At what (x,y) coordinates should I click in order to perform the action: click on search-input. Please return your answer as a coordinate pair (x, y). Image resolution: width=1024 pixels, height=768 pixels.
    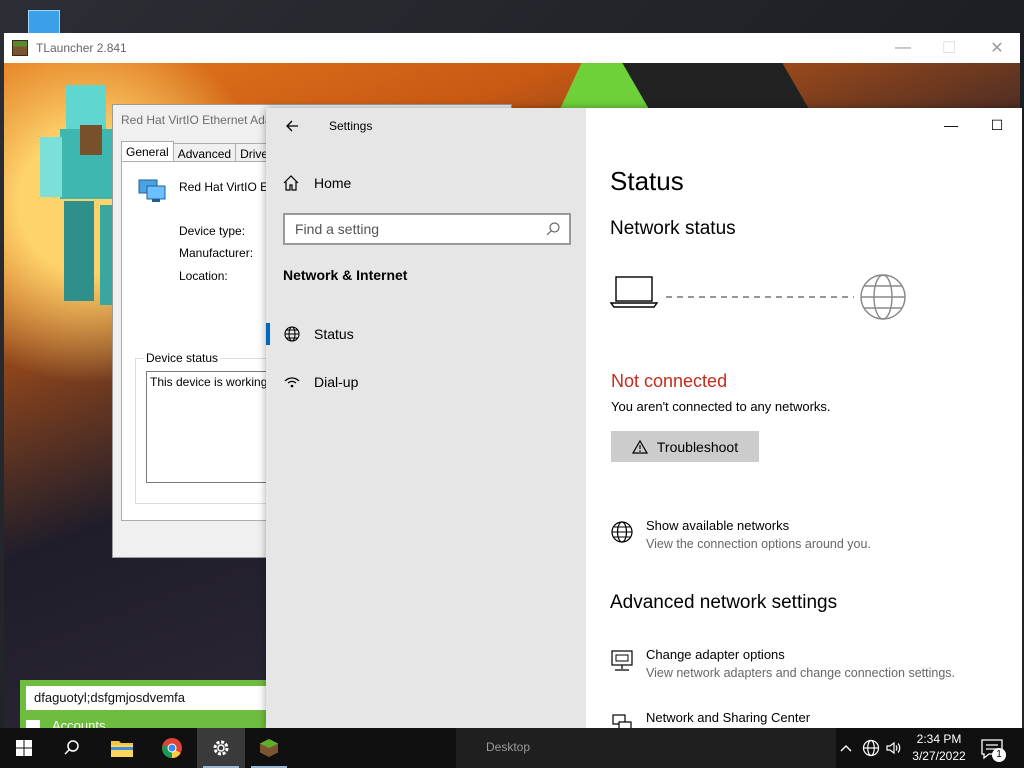
    Looking at the image, I should click on (415, 229).